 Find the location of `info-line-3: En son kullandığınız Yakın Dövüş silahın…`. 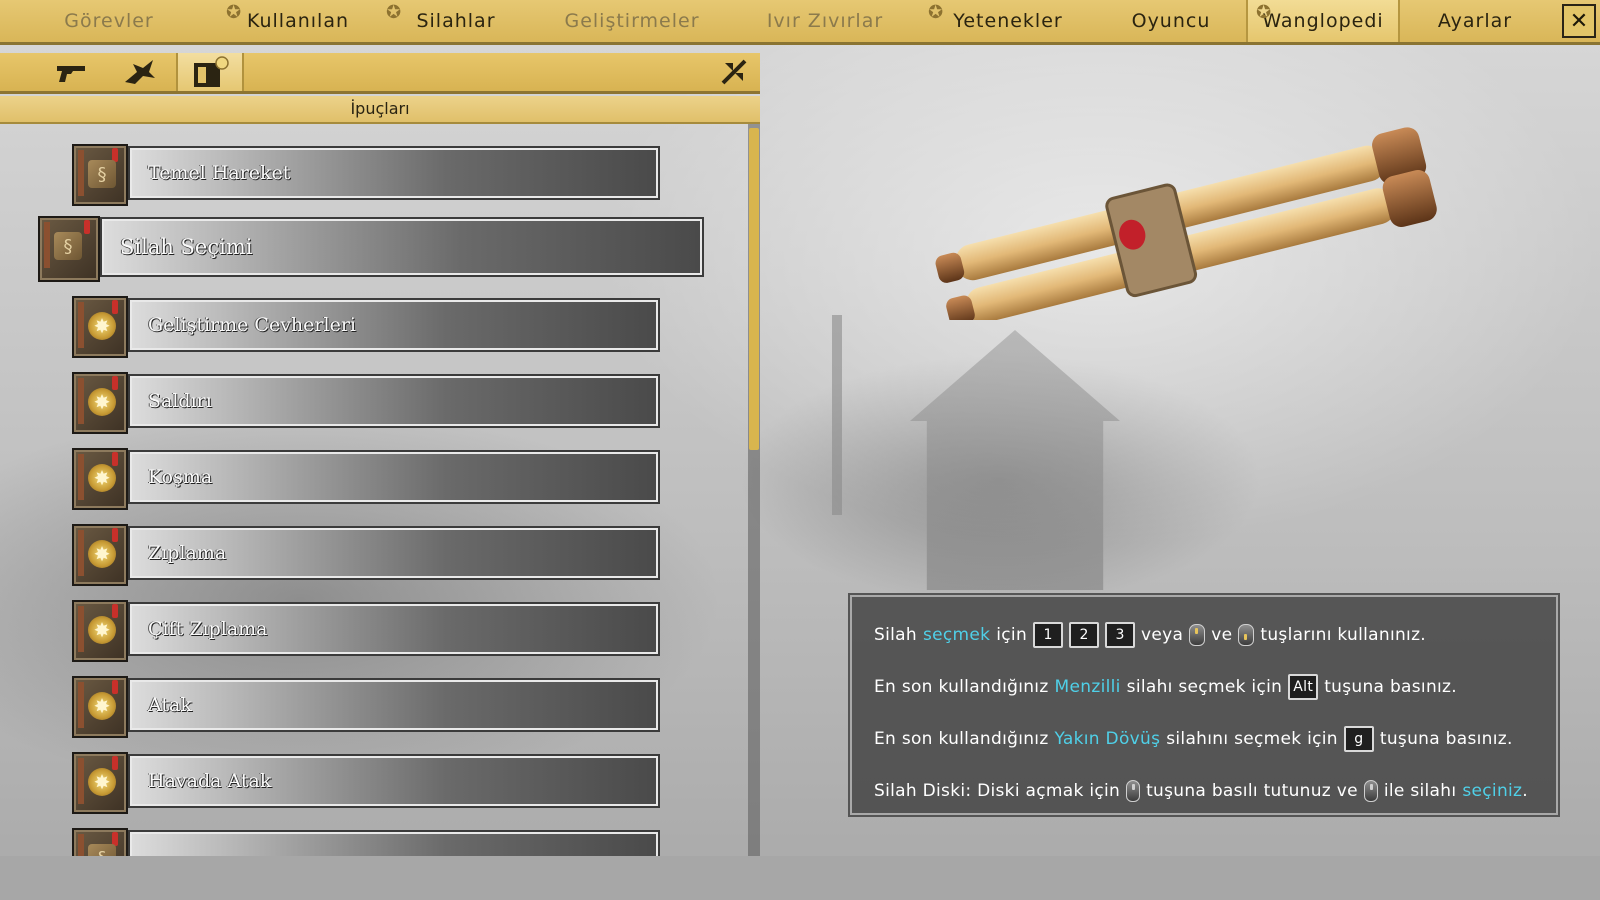

info-line-3: En son kullandığınız Yakın Dövüş silahın… is located at coordinates (1204, 739).